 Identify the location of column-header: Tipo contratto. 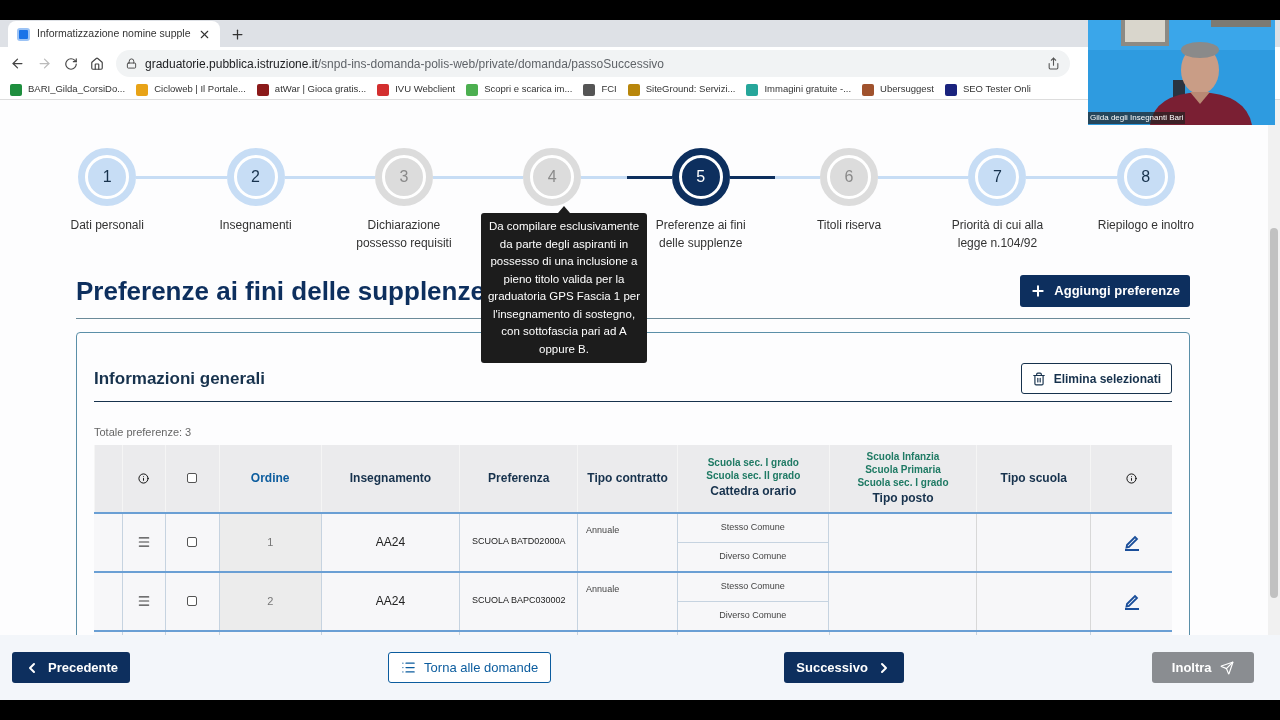
(627, 478).